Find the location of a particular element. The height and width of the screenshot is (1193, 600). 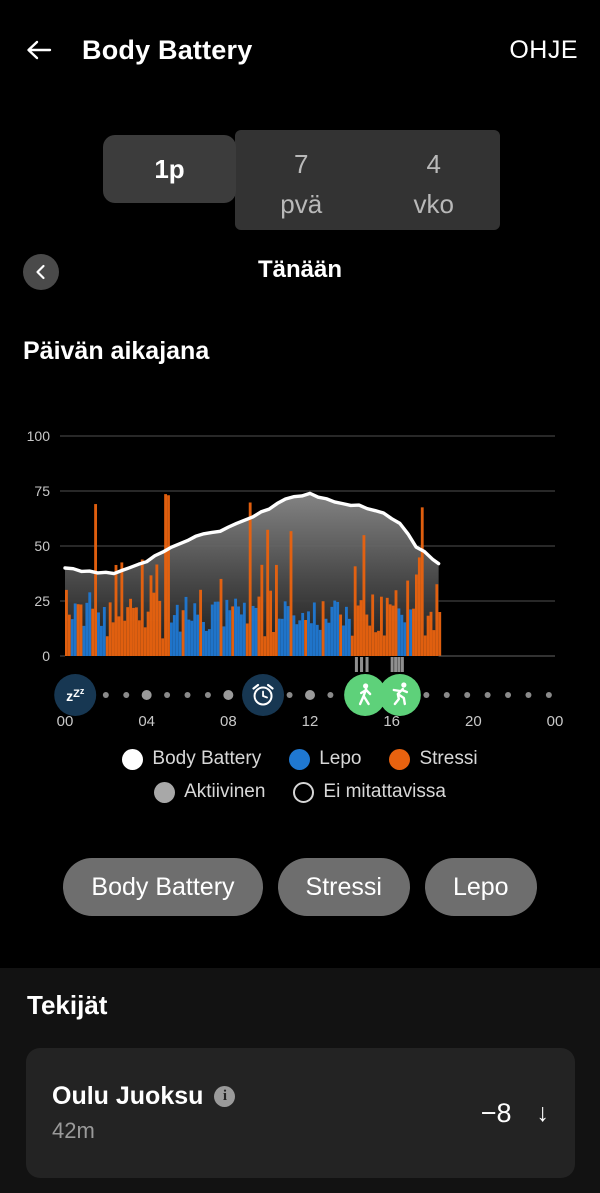

svg-text: 100 is located at coordinates (39, 436).